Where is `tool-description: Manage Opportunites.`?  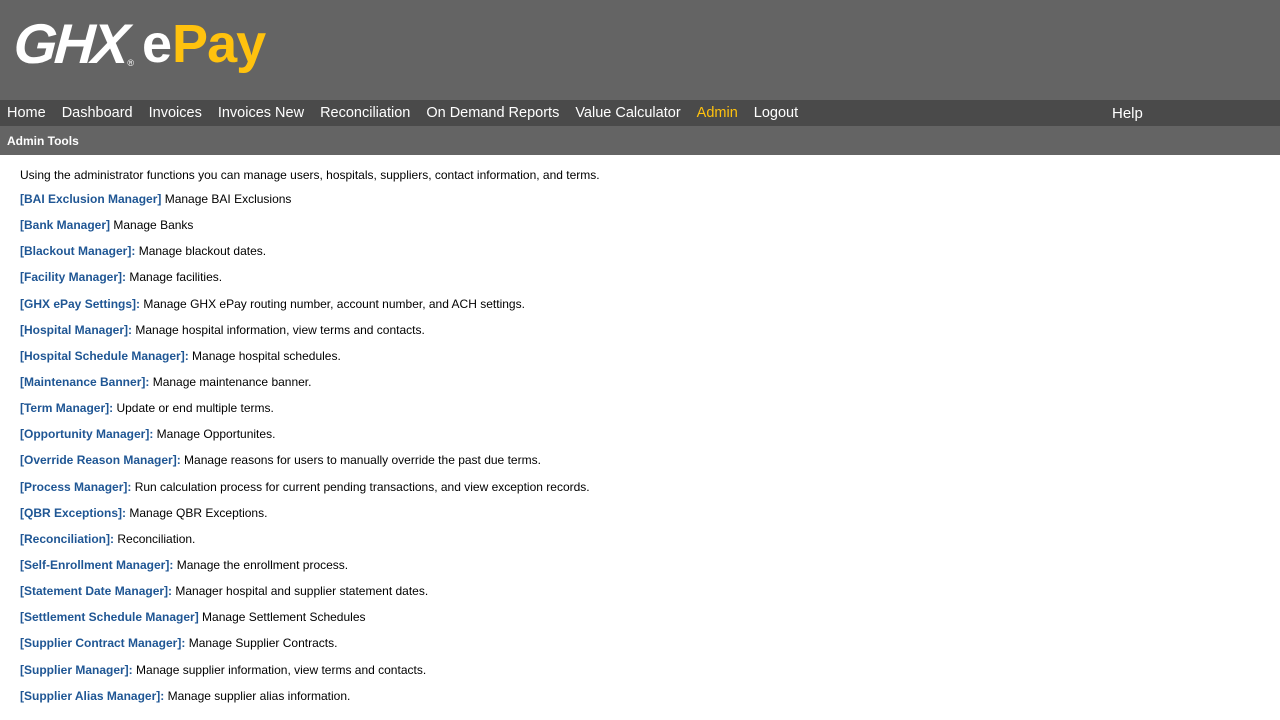 tool-description: Manage Opportunites. is located at coordinates (214, 434).